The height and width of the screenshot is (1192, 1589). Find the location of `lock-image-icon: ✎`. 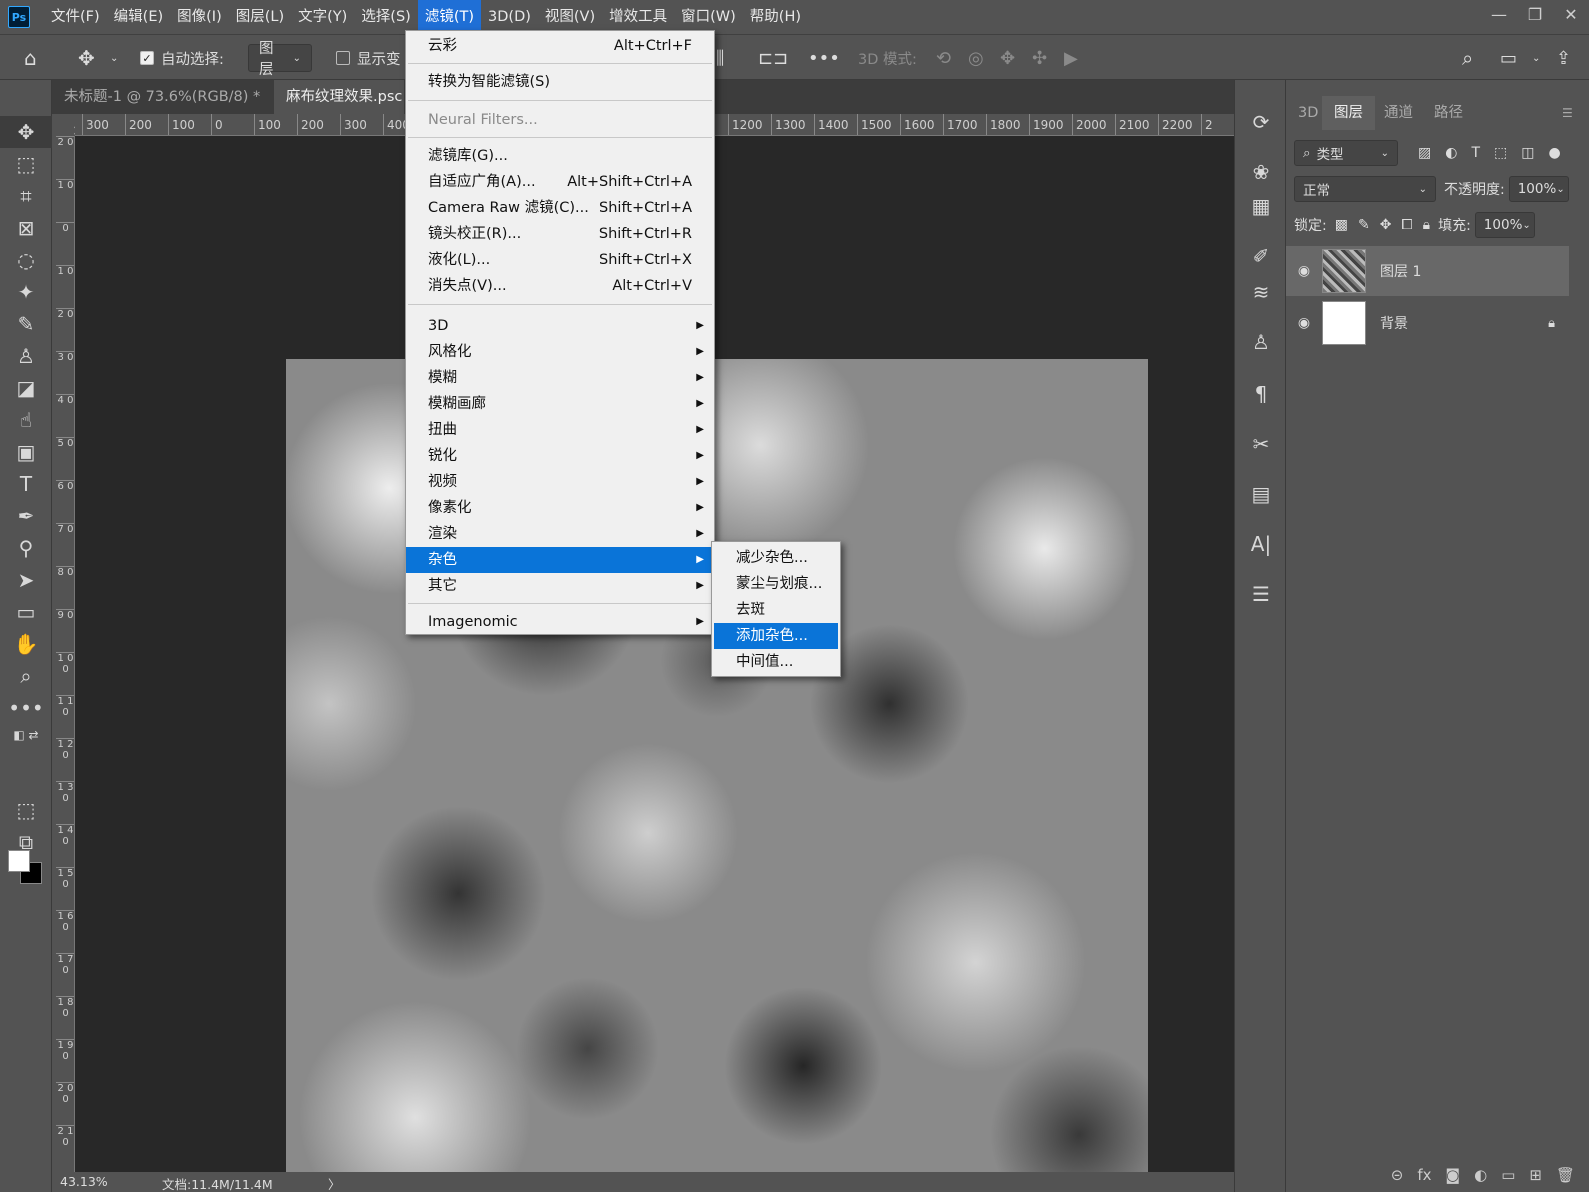

lock-image-icon: ✎ is located at coordinates (1364, 225).